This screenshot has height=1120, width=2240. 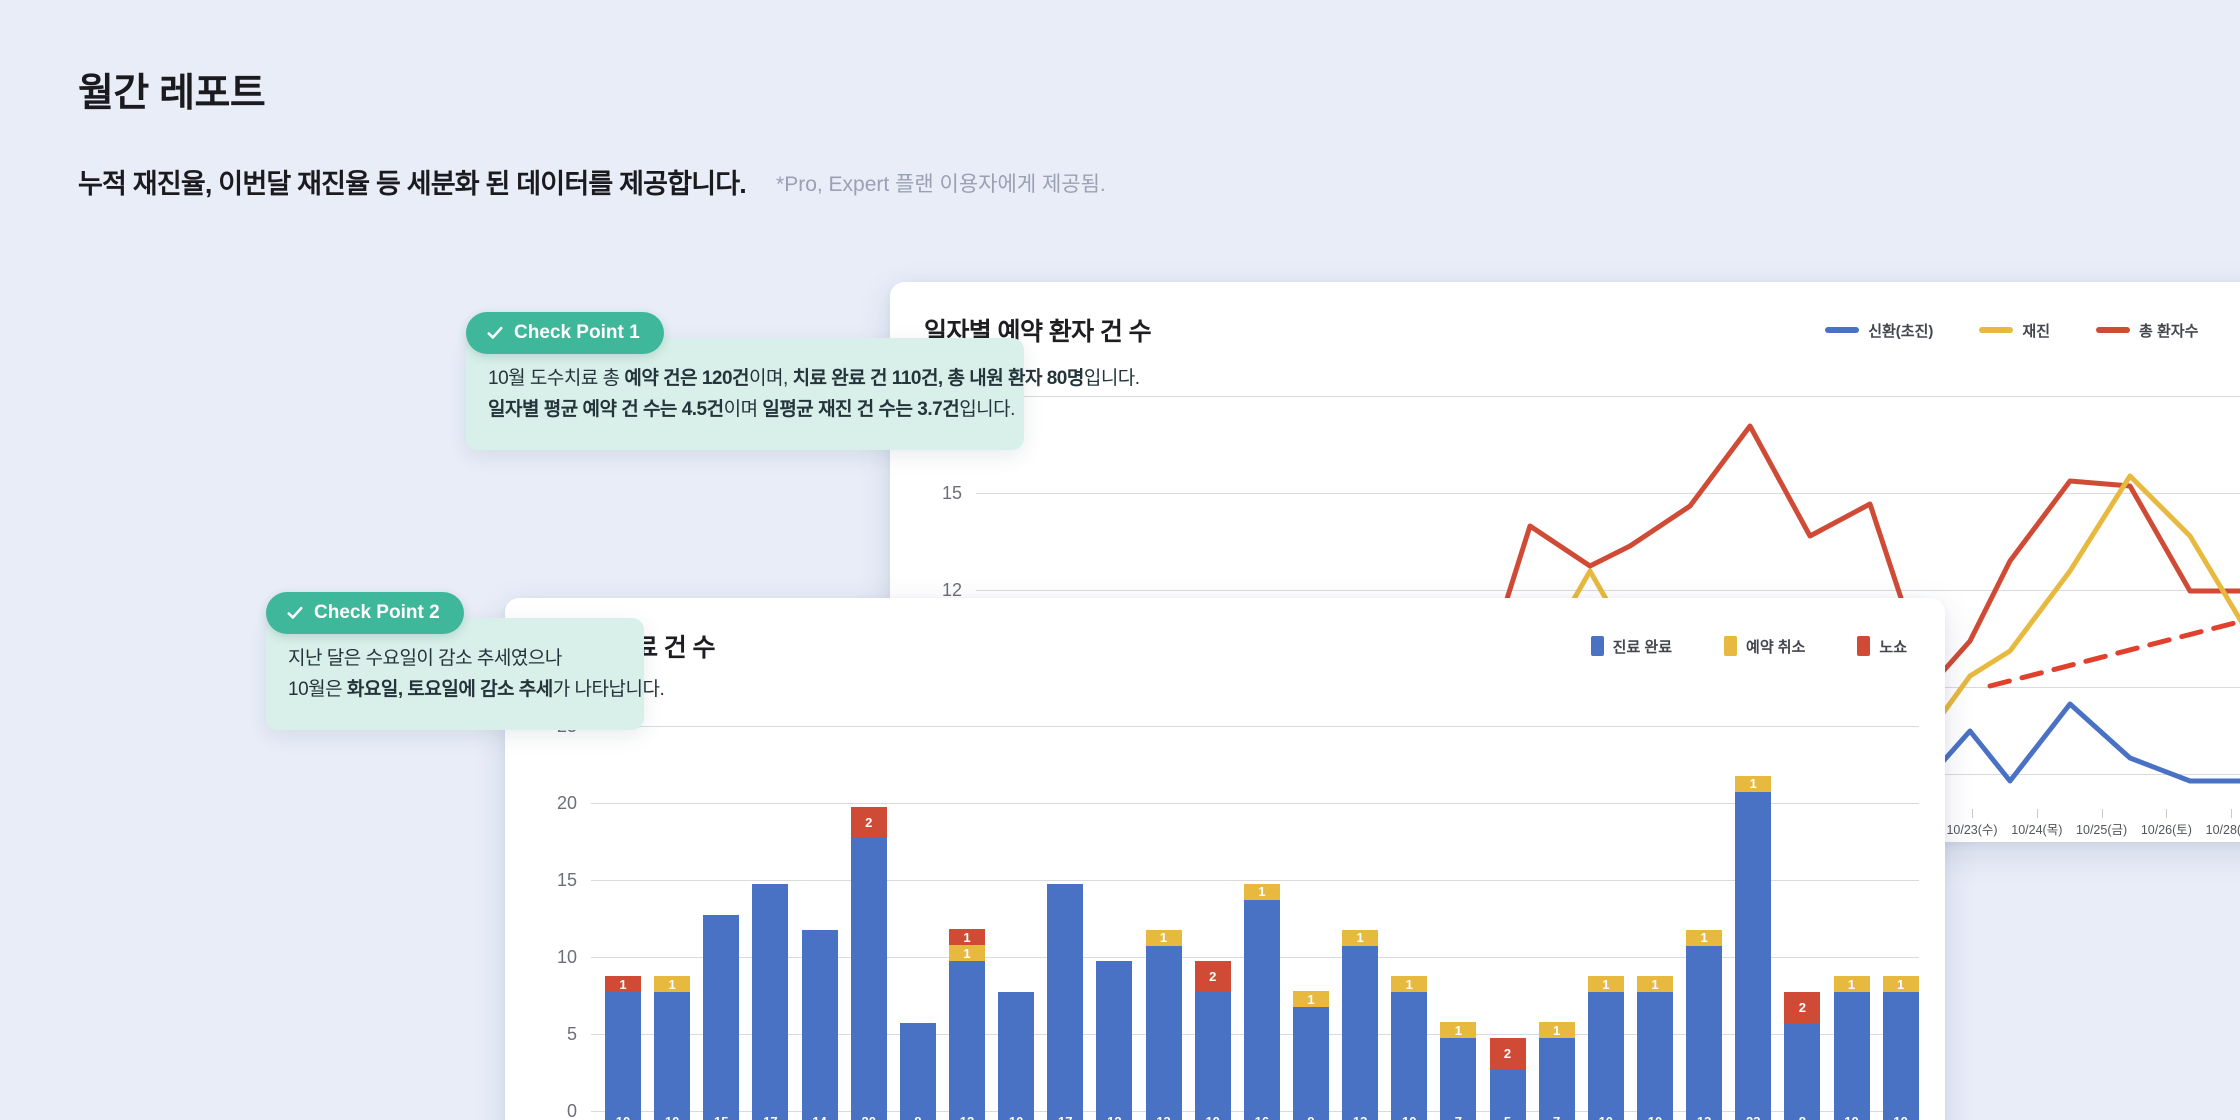 I want to click on bar-column: 8, so click(x=917, y=1071).